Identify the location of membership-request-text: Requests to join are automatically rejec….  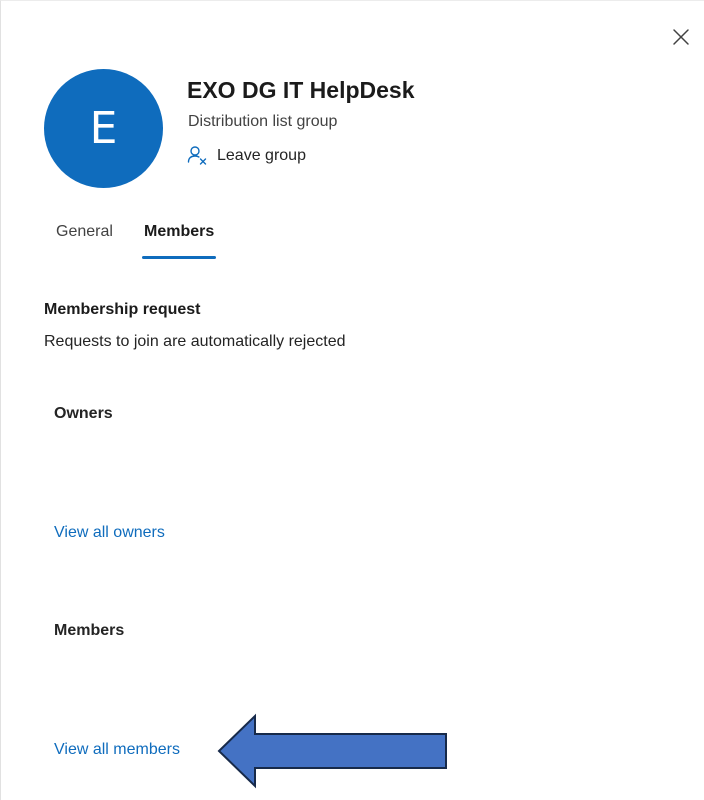
(195, 341).